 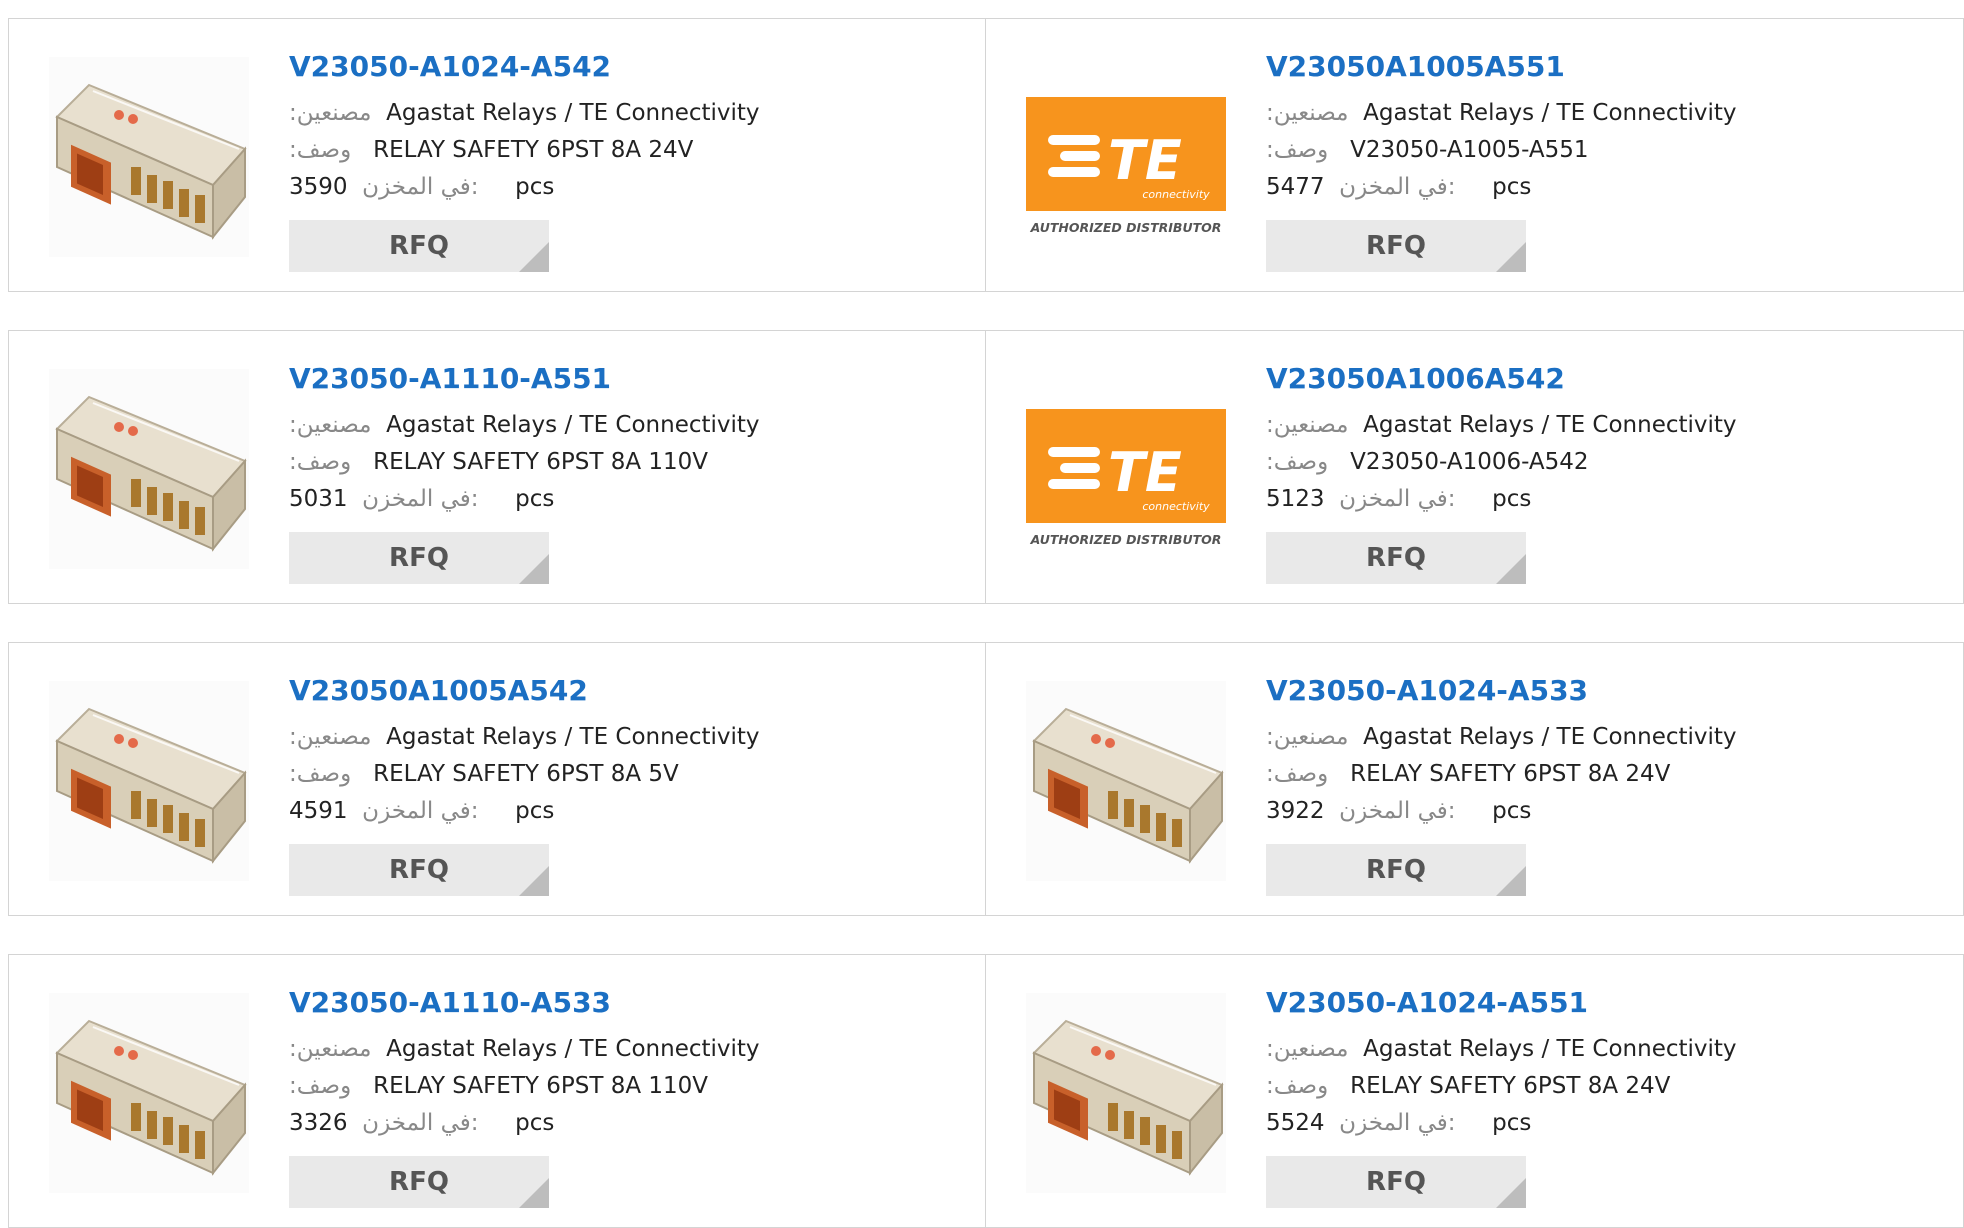 I want to click on stock-row: 5477 في المخزن: pcs, so click(x=1501, y=187).